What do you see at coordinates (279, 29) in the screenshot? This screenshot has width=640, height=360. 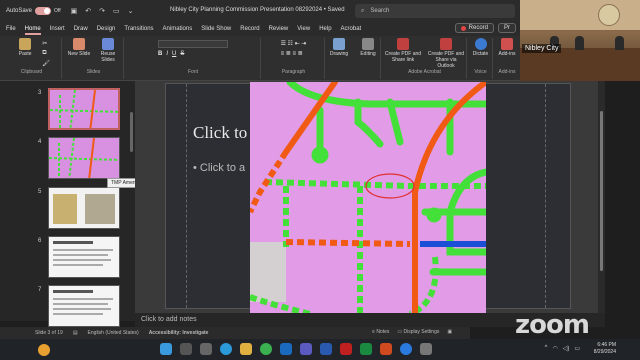 I see `tab-review: Review` at bounding box center [279, 29].